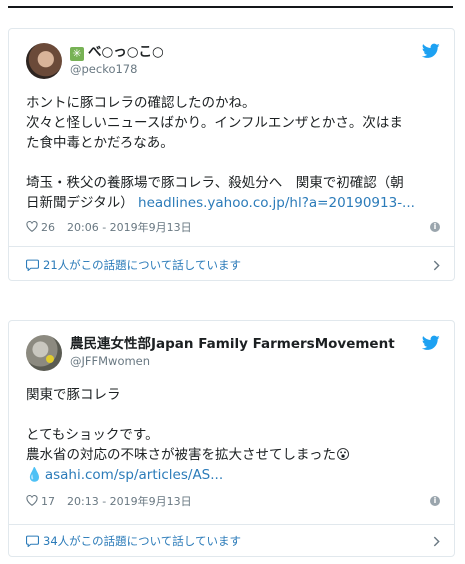 The height and width of the screenshot is (564, 465). Describe the element at coordinates (232, 344) in the screenshot. I see `author-name: 農民連女性部Japan Family FarmersMovement` at that location.